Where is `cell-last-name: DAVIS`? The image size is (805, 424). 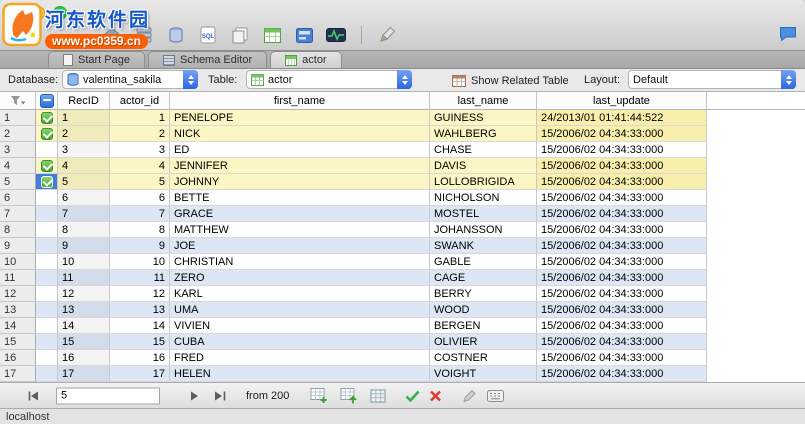
cell-last-name: DAVIS is located at coordinates (483, 166).